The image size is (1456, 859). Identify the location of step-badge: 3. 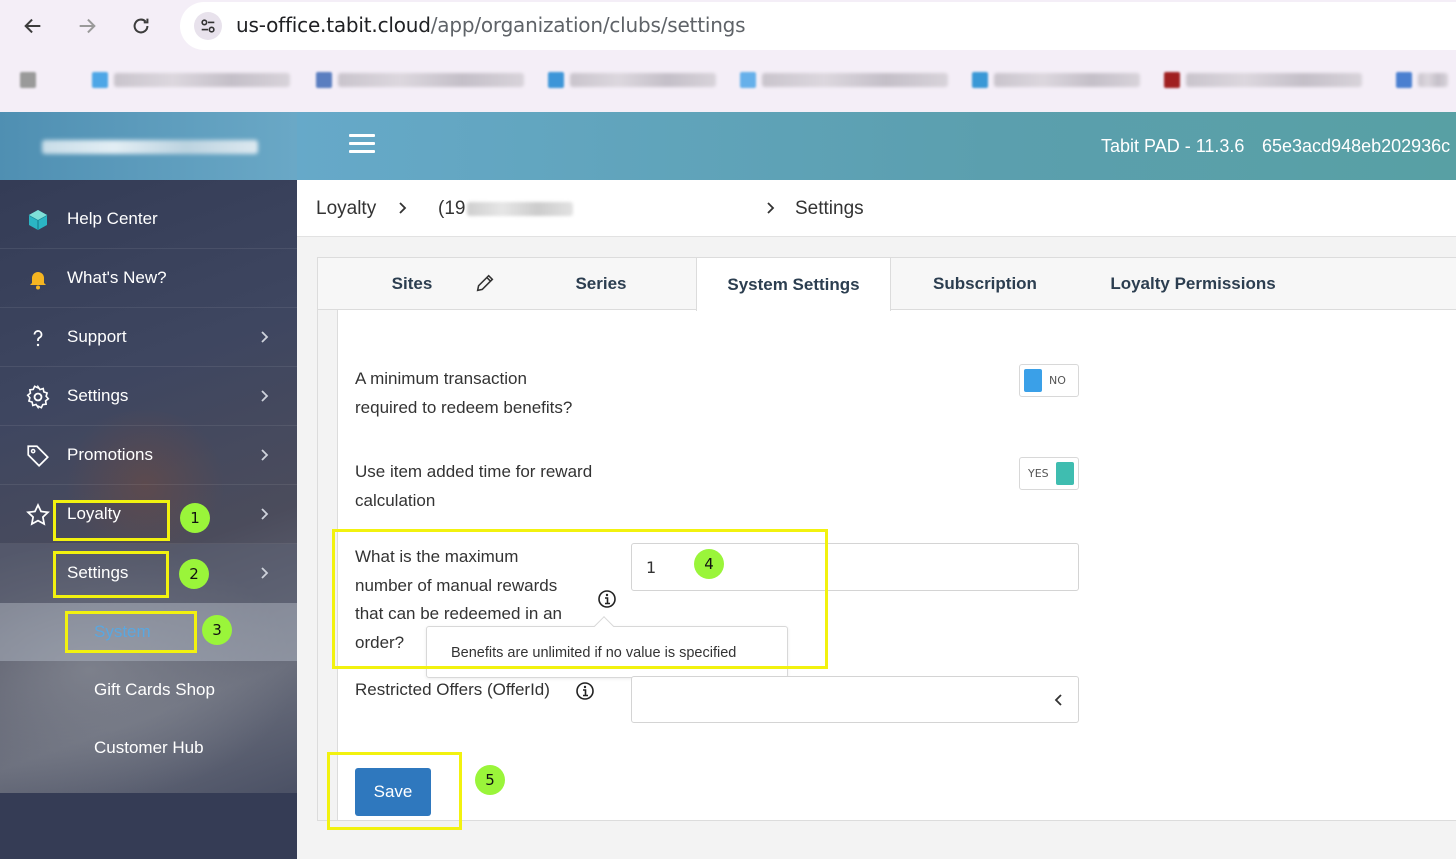
(217, 630).